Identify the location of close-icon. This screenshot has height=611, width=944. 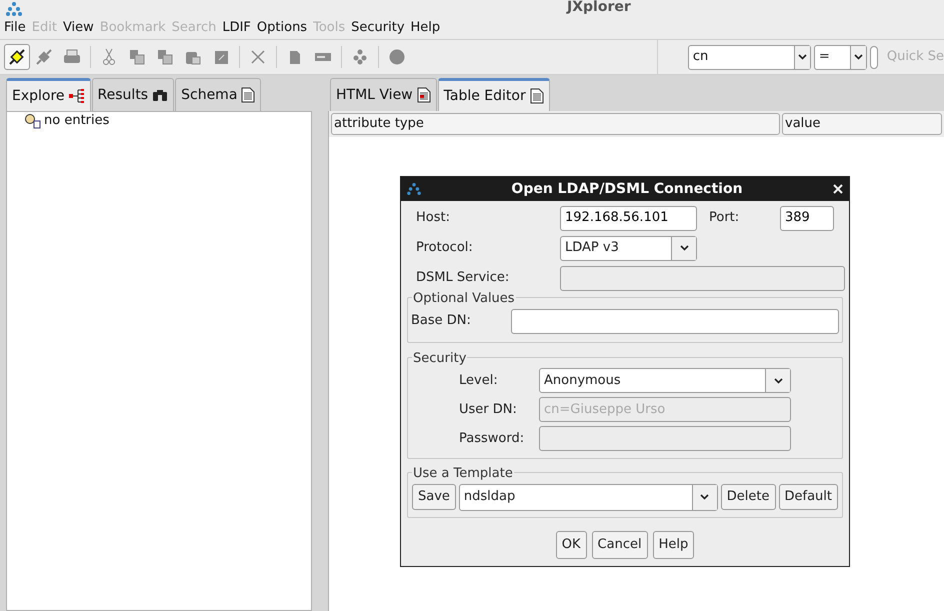
(838, 189).